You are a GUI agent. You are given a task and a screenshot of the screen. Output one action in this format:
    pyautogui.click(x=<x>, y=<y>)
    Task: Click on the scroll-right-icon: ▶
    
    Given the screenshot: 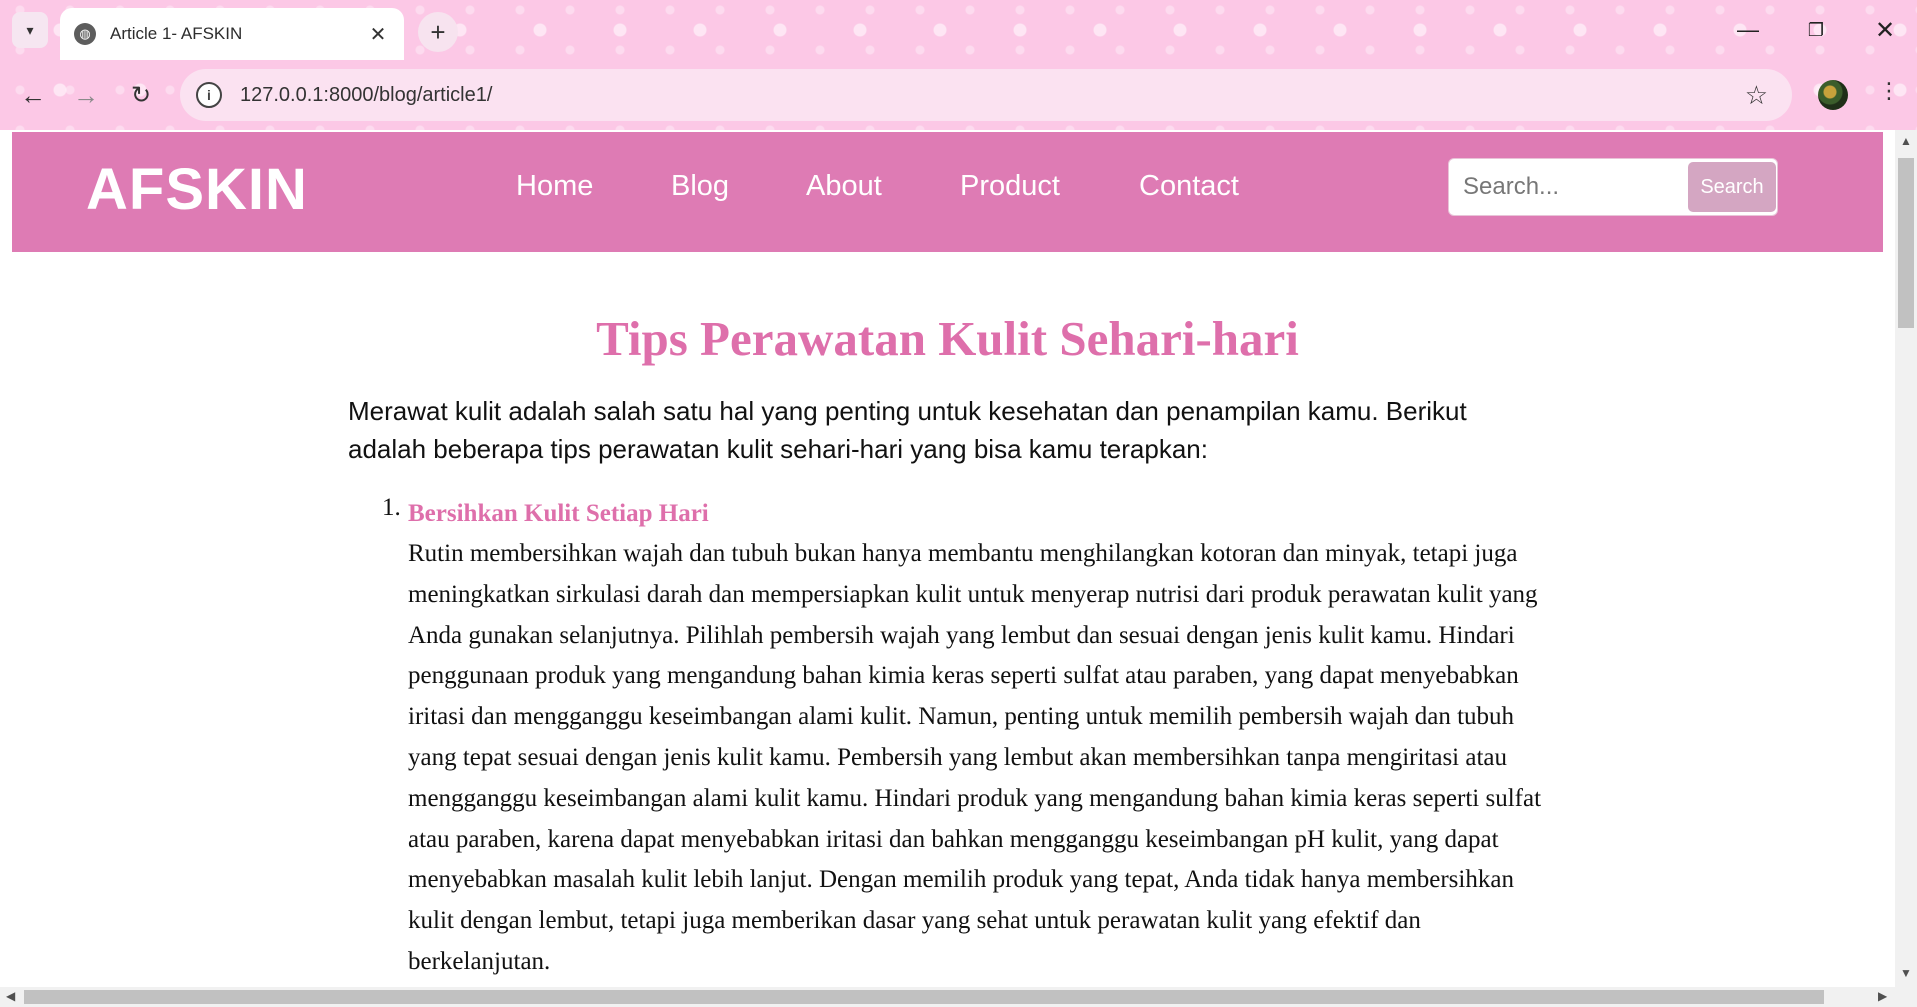 What is the action you would take?
    pyautogui.click(x=1882, y=996)
    